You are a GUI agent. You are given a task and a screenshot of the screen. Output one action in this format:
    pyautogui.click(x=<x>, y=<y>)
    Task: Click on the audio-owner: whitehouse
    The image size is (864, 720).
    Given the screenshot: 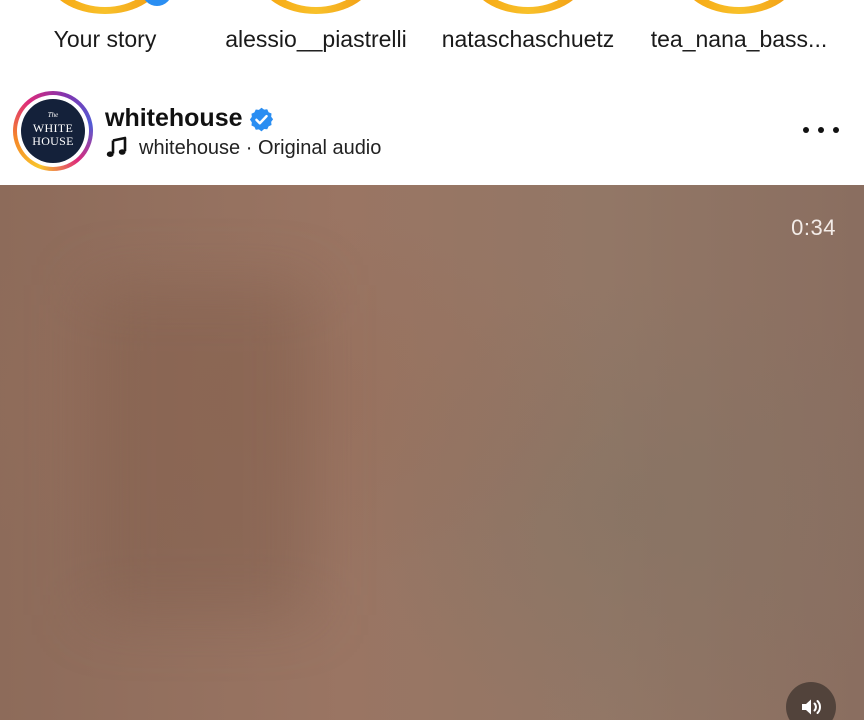 What is the action you would take?
    pyautogui.click(x=190, y=148)
    